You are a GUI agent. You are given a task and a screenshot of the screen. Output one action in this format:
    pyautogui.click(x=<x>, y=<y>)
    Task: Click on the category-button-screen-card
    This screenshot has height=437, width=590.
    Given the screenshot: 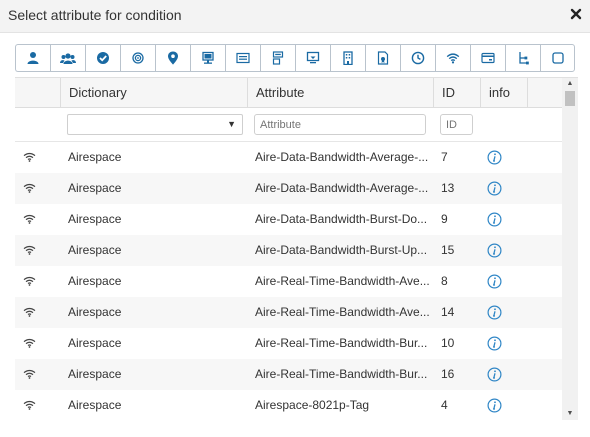 What is the action you would take?
    pyautogui.click(x=242, y=58)
    